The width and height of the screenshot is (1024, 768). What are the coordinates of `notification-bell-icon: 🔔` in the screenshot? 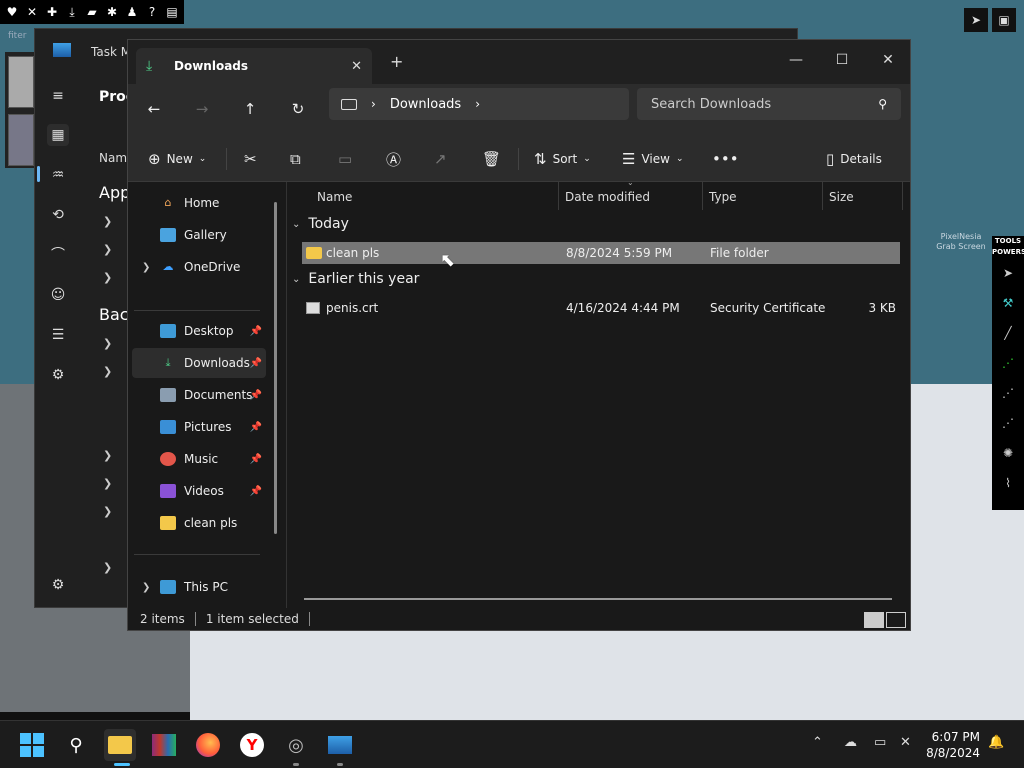 It's located at (996, 742).